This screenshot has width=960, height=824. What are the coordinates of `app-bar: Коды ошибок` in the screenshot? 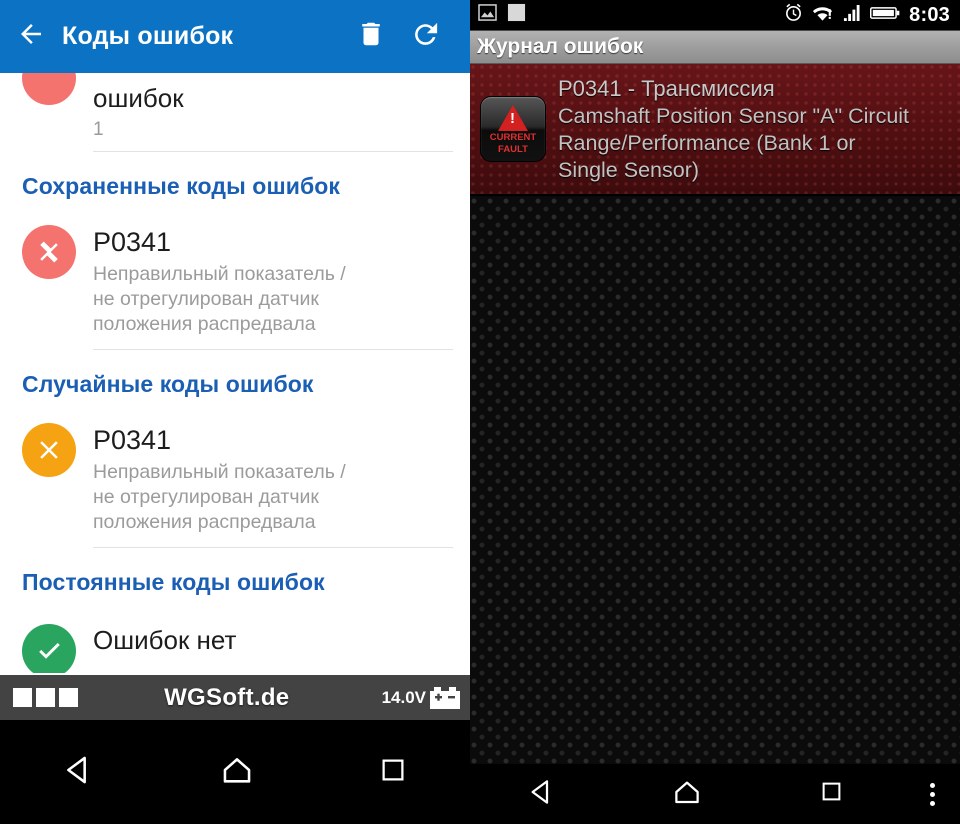 It's located at (235, 36).